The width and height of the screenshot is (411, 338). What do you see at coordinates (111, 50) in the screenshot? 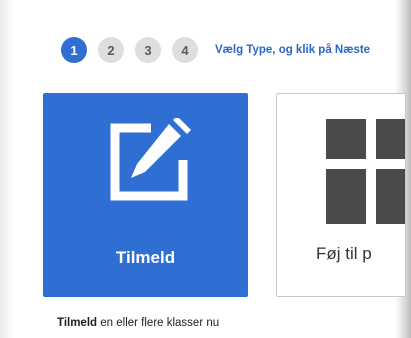
I see `step-2: 2` at bounding box center [111, 50].